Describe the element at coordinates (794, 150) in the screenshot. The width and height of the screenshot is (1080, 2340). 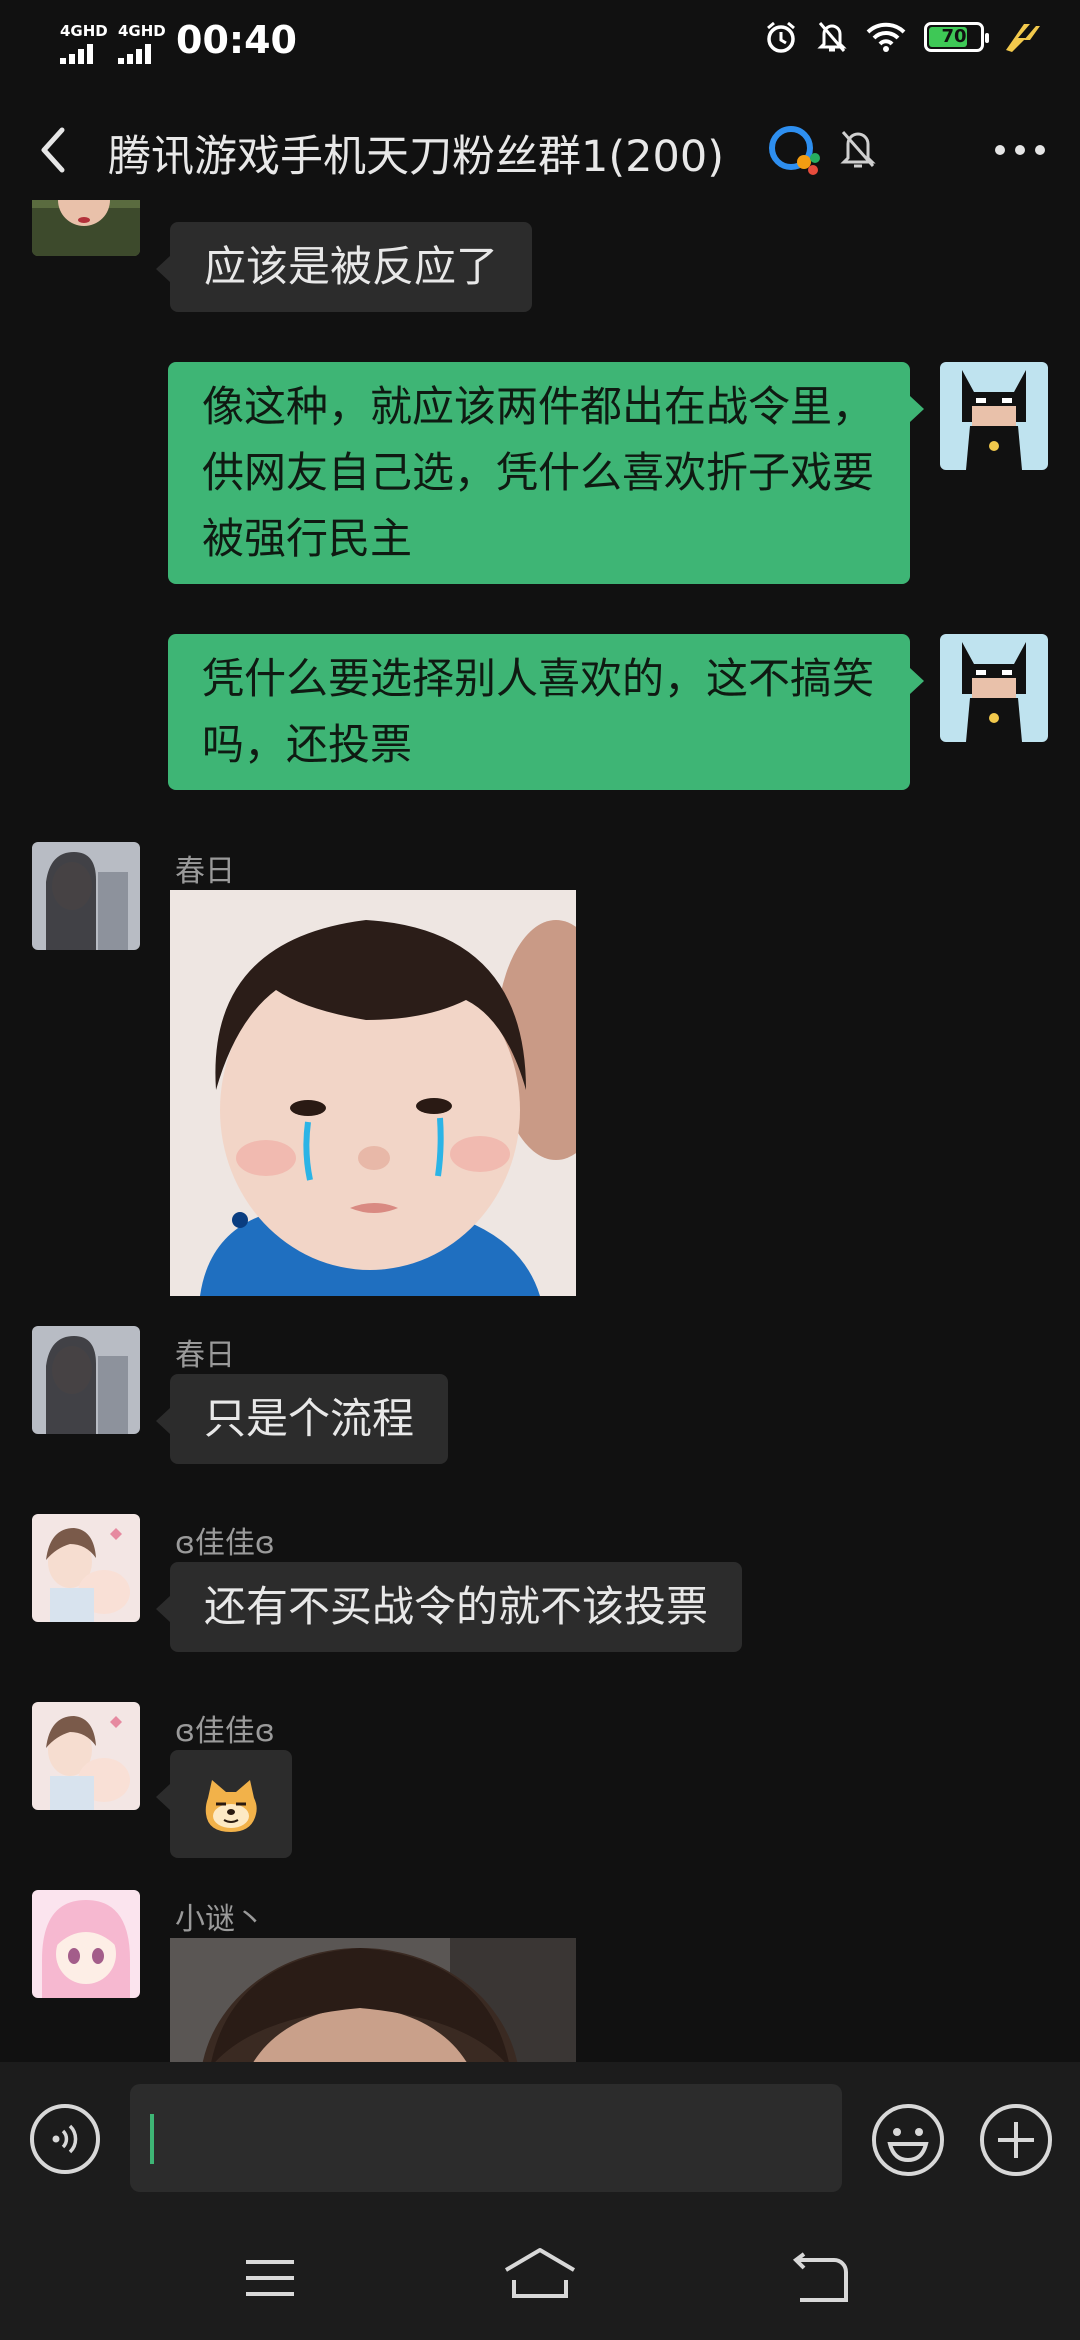
I see `group-chat-badge-icon` at that location.